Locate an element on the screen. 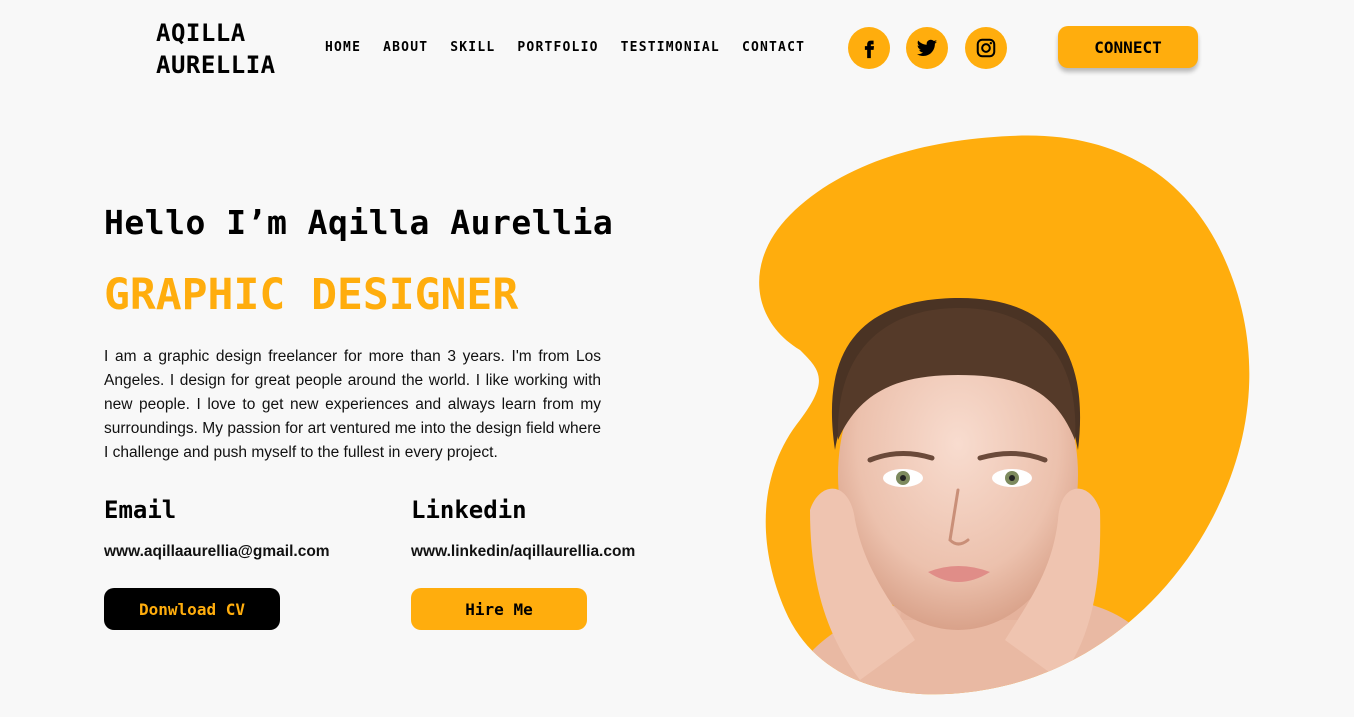 This screenshot has width=1354, height=717. nav-about: ABOUT is located at coordinates (405, 47).